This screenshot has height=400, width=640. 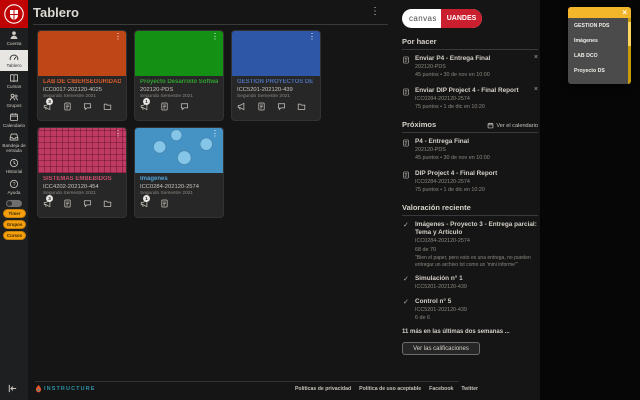 I want to click on feedback-item-title: Control n° 5, so click(x=476, y=302).